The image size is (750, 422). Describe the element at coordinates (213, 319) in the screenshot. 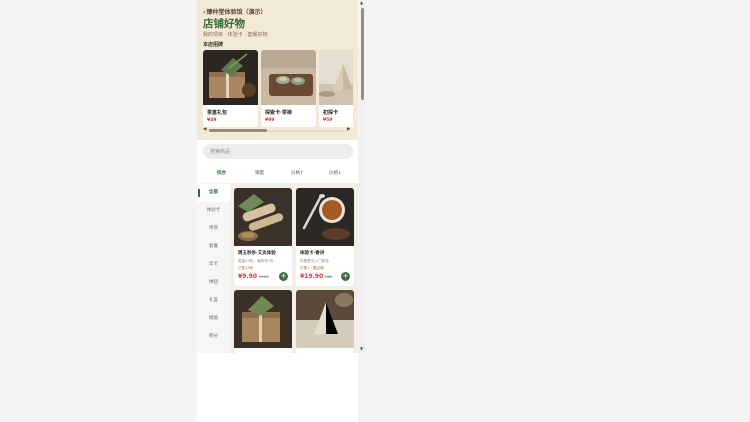

I see `sidebar-item-stored-value: 储值` at that location.